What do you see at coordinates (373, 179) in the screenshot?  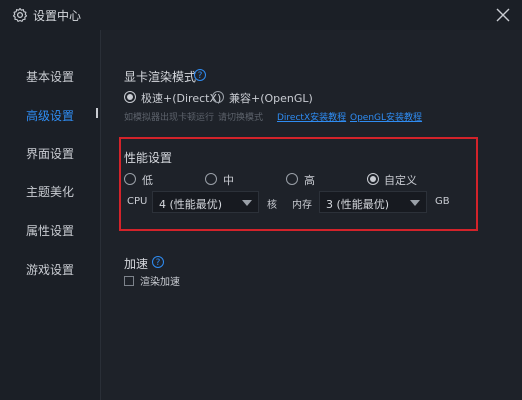 I see `radio-custom` at bounding box center [373, 179].